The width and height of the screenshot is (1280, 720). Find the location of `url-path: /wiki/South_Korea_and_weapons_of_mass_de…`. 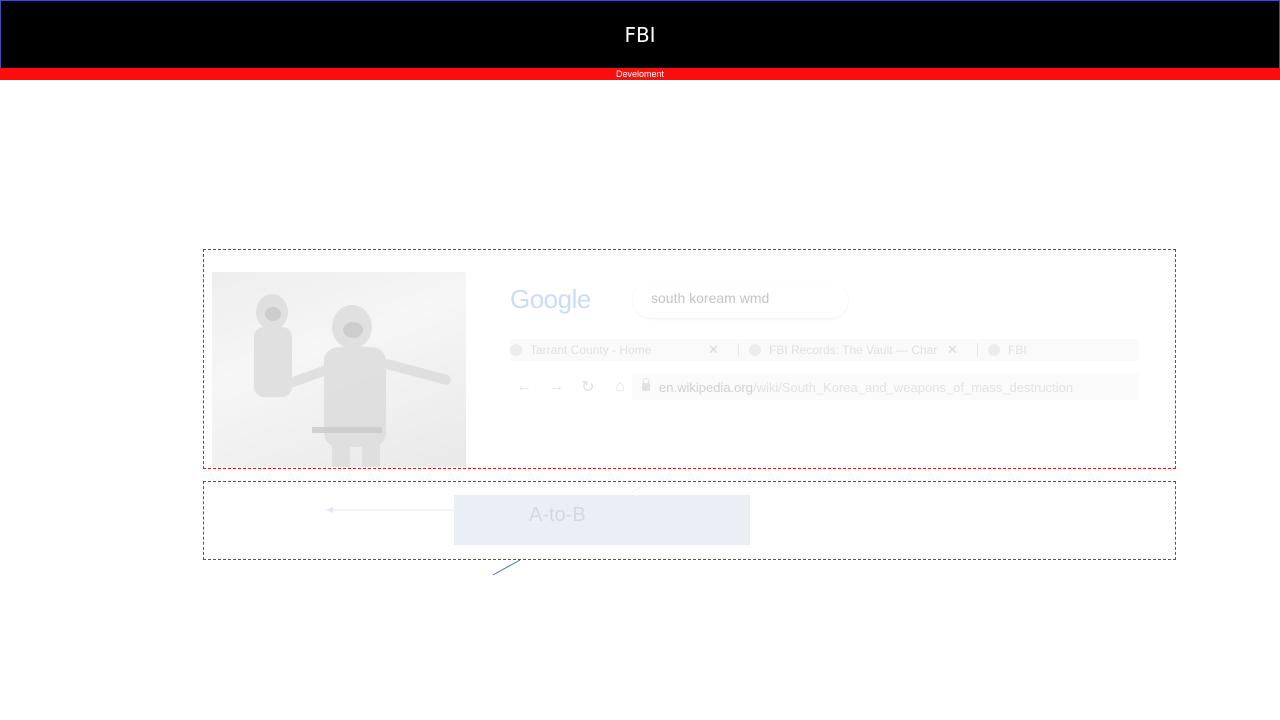

url-path: /wiki/South_Korea_and_weapons_of_mass_de… is located at coordinates (913, 387).